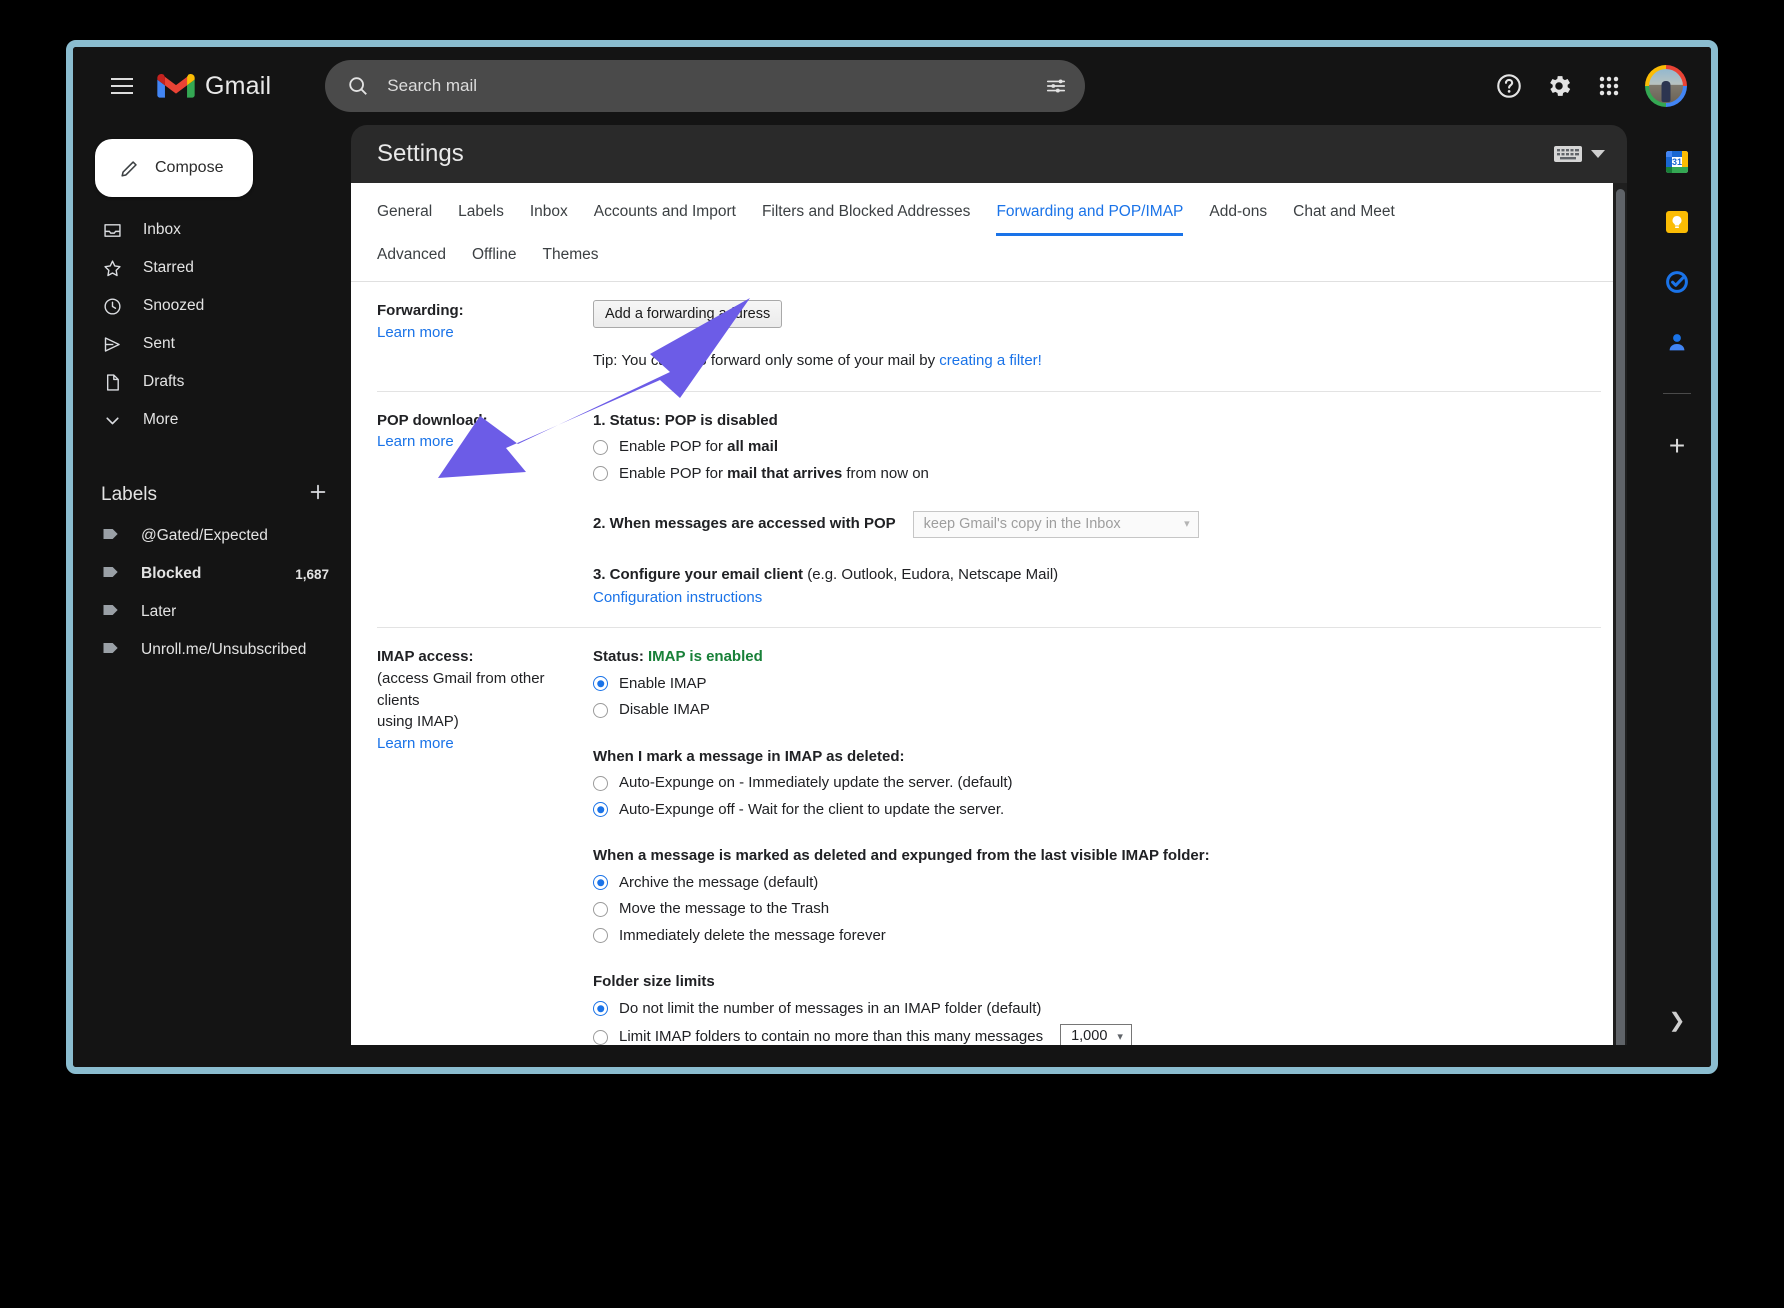 This screenshot has height=1308, width=1784. Describe the element at coordinates (600, 783) in the screenshot. I see `imap-expunge-on-radio` at that location.